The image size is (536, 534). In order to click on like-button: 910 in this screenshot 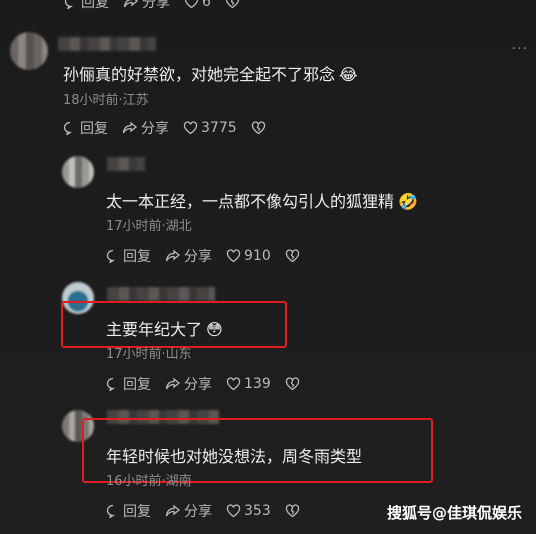, I will do `click(248, 256)`.